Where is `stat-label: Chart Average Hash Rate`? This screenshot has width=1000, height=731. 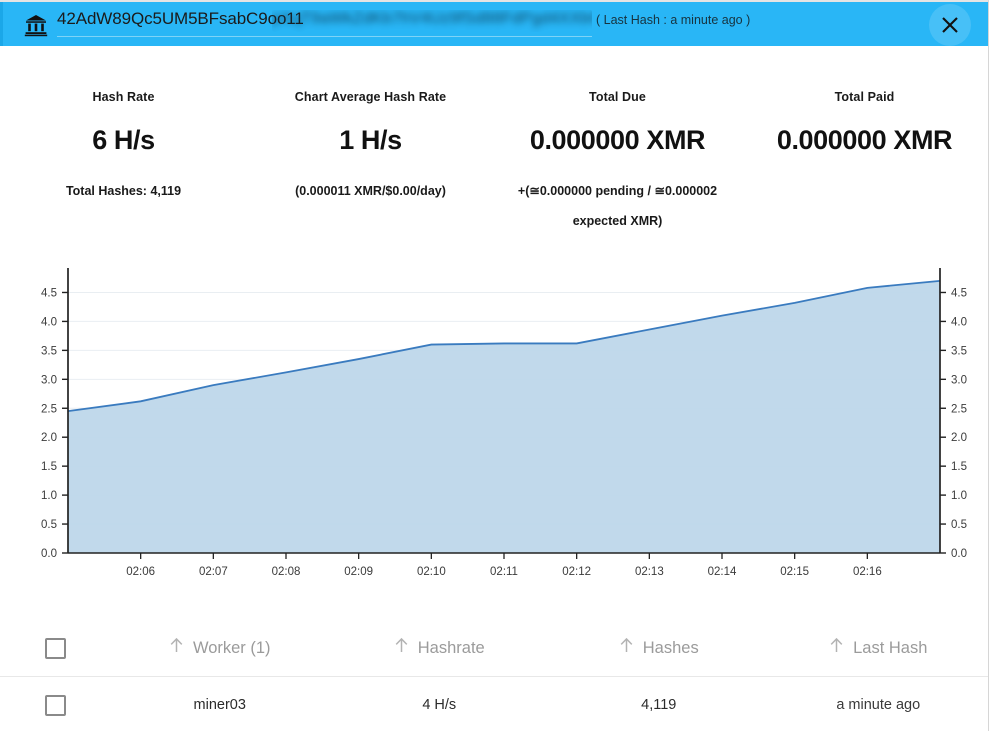 stat-label: Chart Average Hash Rate is located at coordinates (370, 97).